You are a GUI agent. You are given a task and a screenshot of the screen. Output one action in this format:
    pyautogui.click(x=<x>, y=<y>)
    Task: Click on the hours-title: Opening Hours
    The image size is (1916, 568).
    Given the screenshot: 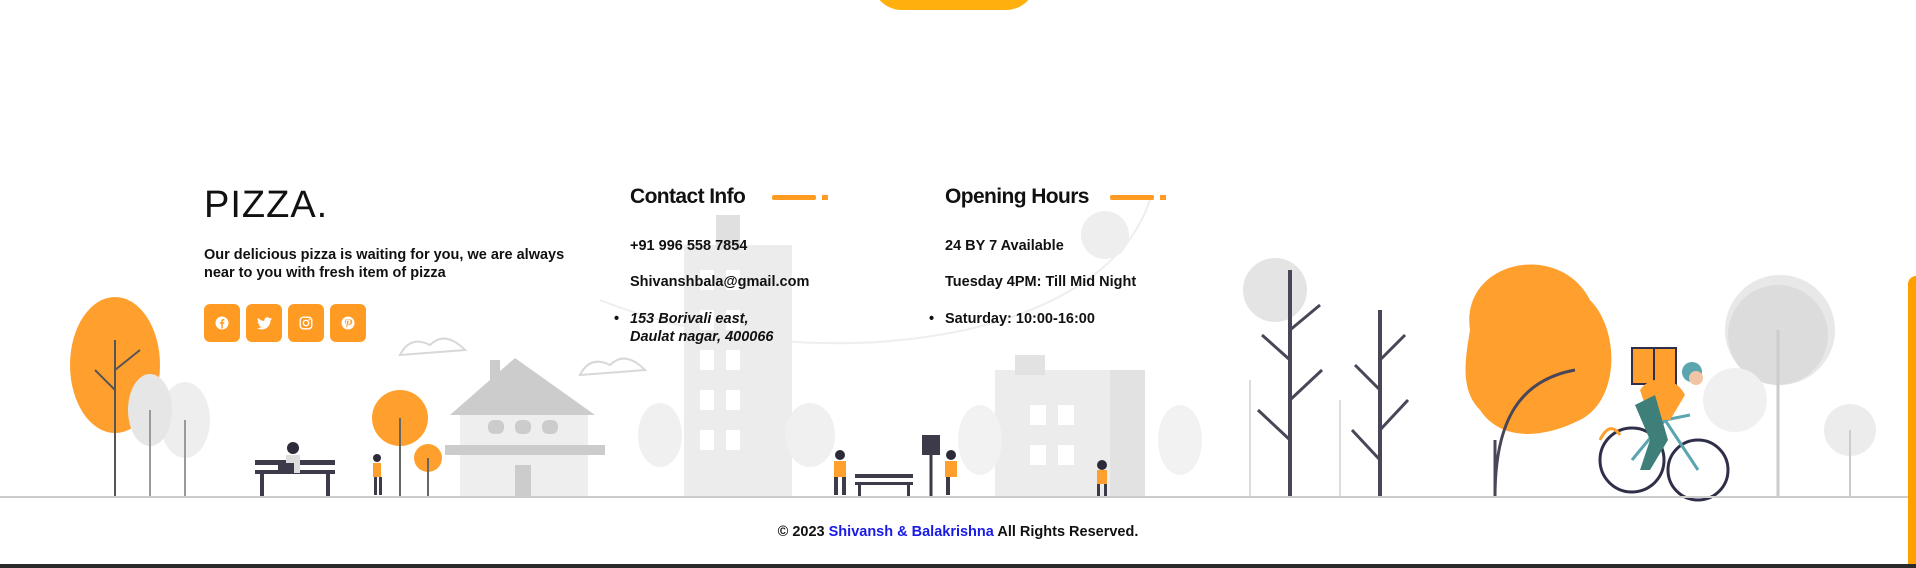 What is the action you would take?
    pyautogui.click(x=1017, y=196)
    